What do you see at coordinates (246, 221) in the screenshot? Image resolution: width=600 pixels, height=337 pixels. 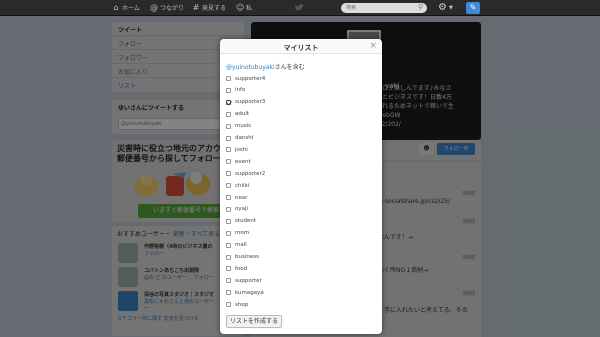 I see `list-name-label: student` at bounding box center [246, 221].